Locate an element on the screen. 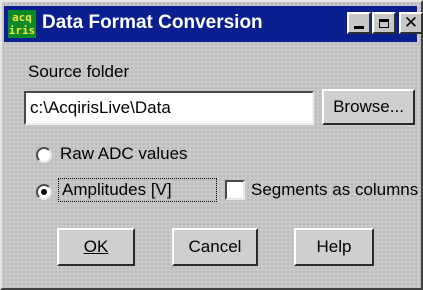 This screenshot has width=423, height=290. ok-button-label: OK is located at coordinates (96, 246).